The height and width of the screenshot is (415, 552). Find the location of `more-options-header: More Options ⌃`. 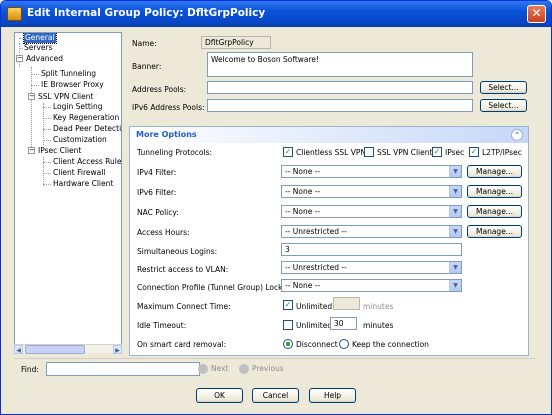

more-options-header: More Options ⌃ is located at coordinates (329, 135).